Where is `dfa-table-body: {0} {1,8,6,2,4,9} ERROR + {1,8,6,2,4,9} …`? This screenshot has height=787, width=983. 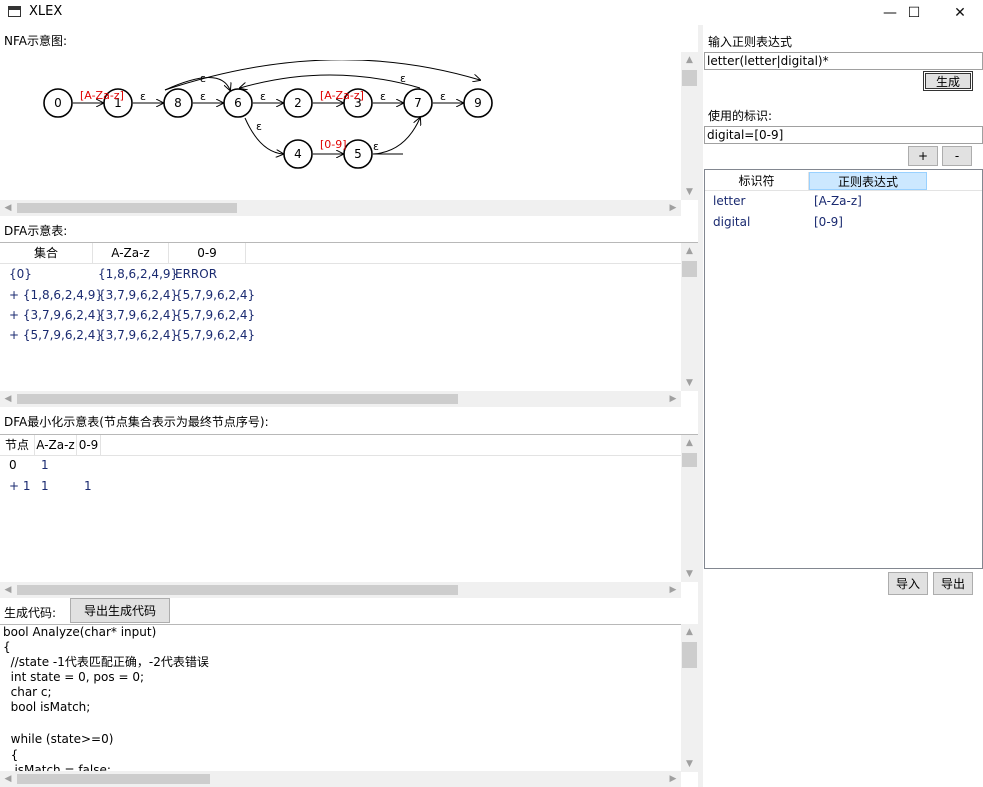
dfa-table-body: {0} {1,8,6,2,4,9} ERROR + {1,8,6,2,4,9} … is located at coordinates (340, 327).